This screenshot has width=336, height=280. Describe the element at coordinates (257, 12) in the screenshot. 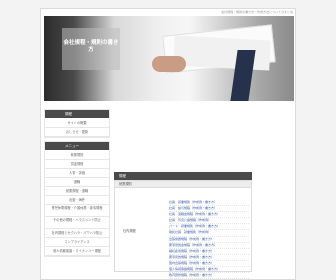

I see `site-tagline: 会社規程・規則の書き方・作成方法についてのまとめ` at that location.